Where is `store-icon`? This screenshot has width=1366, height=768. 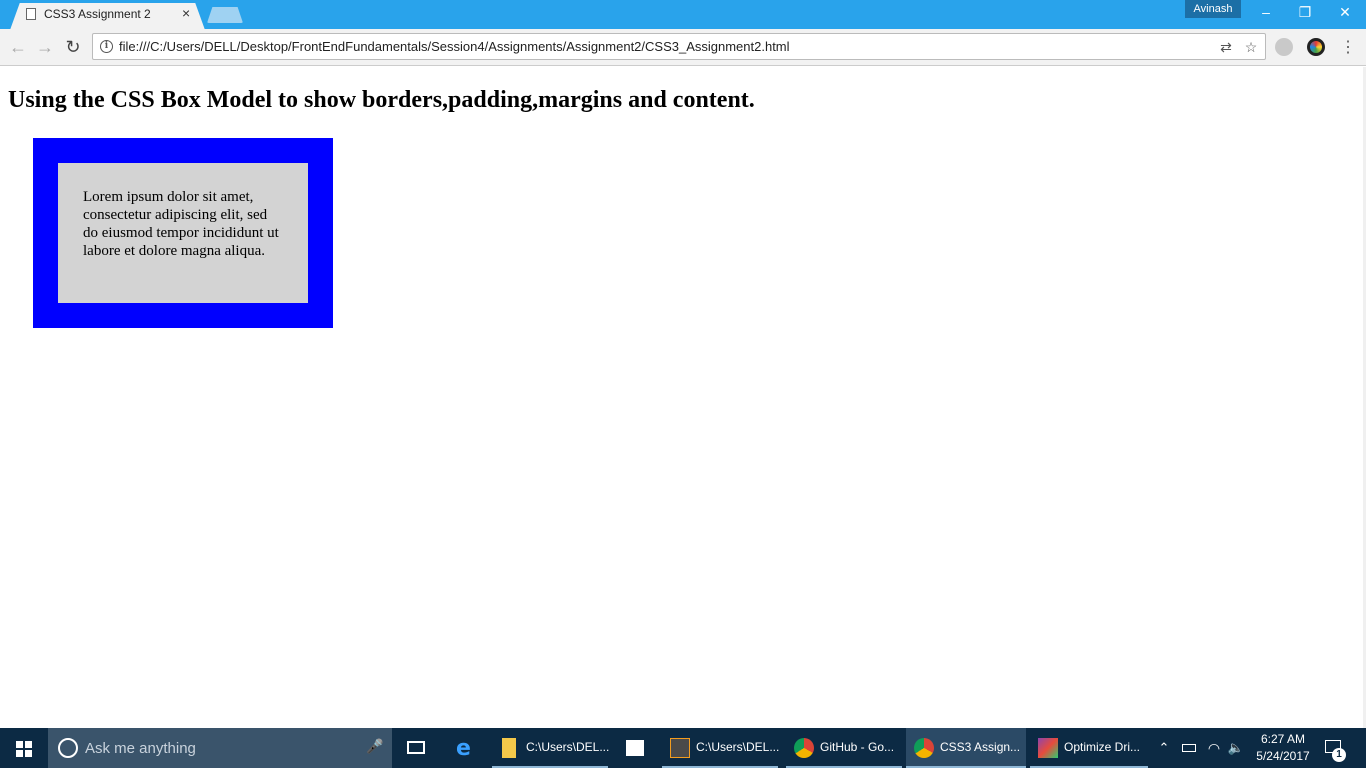
store-icon is located at coordinates (635, 748).